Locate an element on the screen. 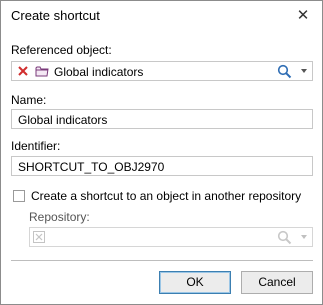 The image size is (323, 305). clear-icon-disabled is located at coordinates (39, 237).